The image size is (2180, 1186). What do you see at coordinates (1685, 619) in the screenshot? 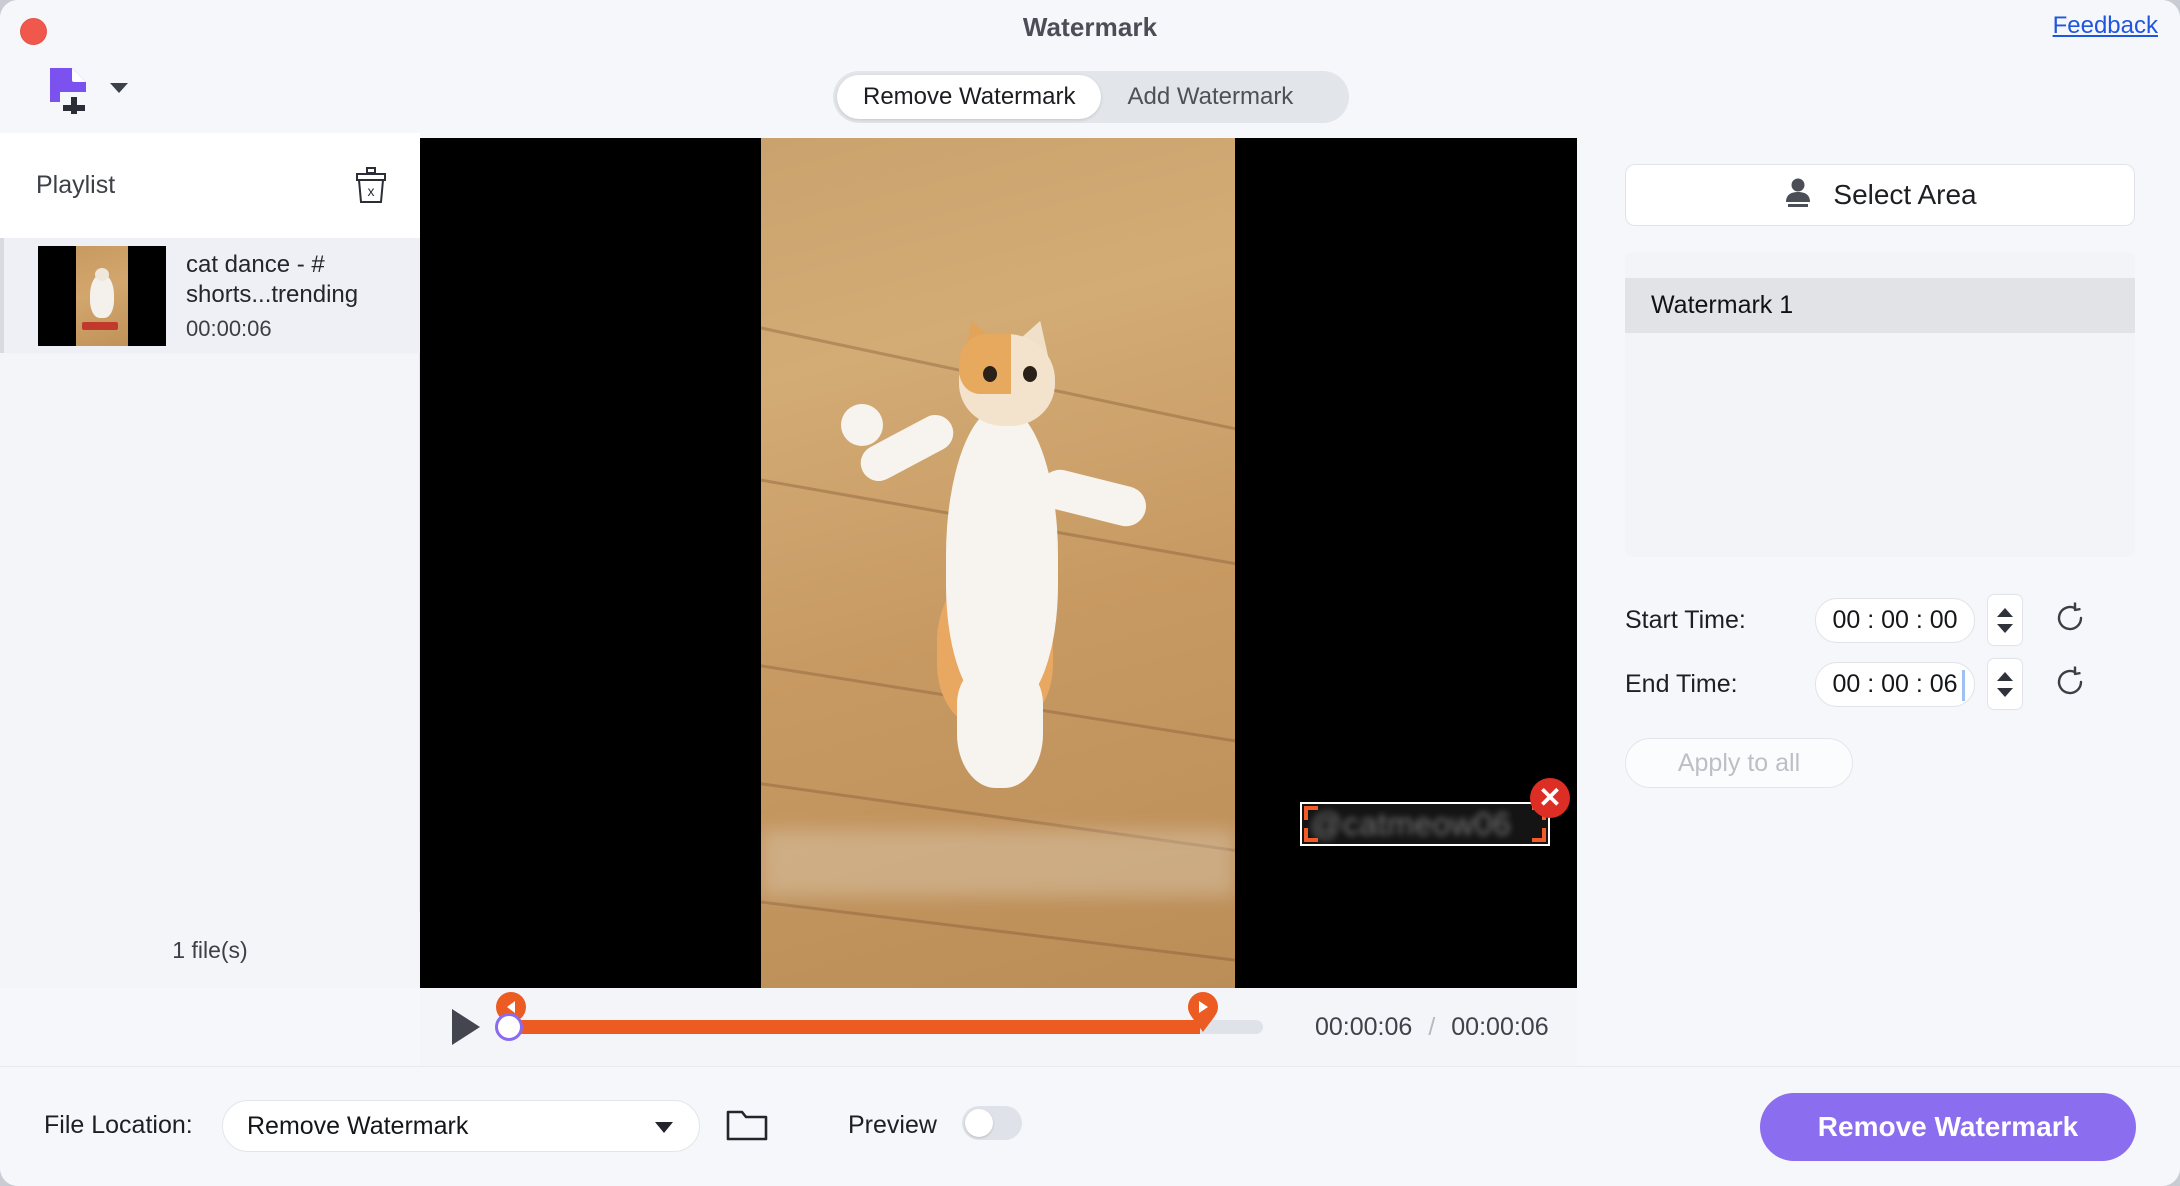
I see `start-time-label: Start Time:` at bounding box center [1685, 619].